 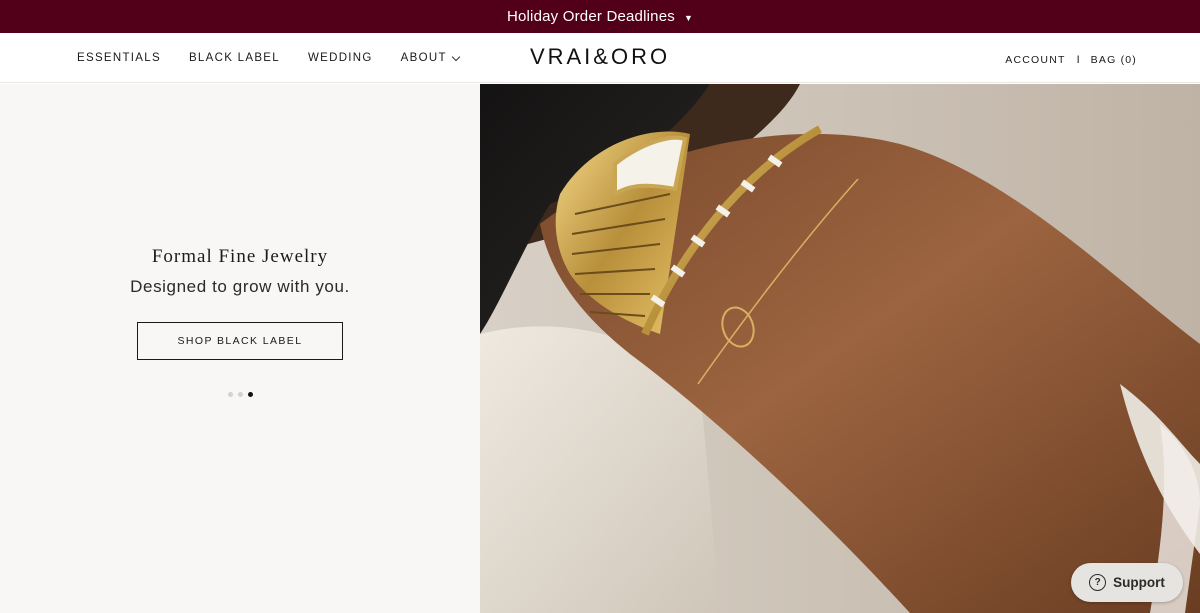 I want to click on nav-item-label: ESSENTIALS, so click(x=119, y=58).